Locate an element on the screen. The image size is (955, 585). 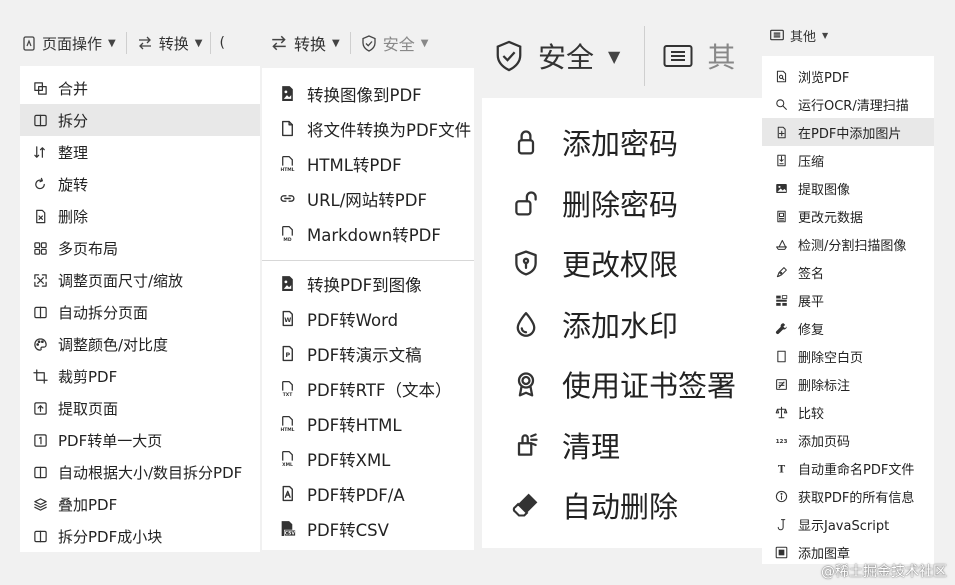
svg-text: 123 is located at coordinates (781, 441).